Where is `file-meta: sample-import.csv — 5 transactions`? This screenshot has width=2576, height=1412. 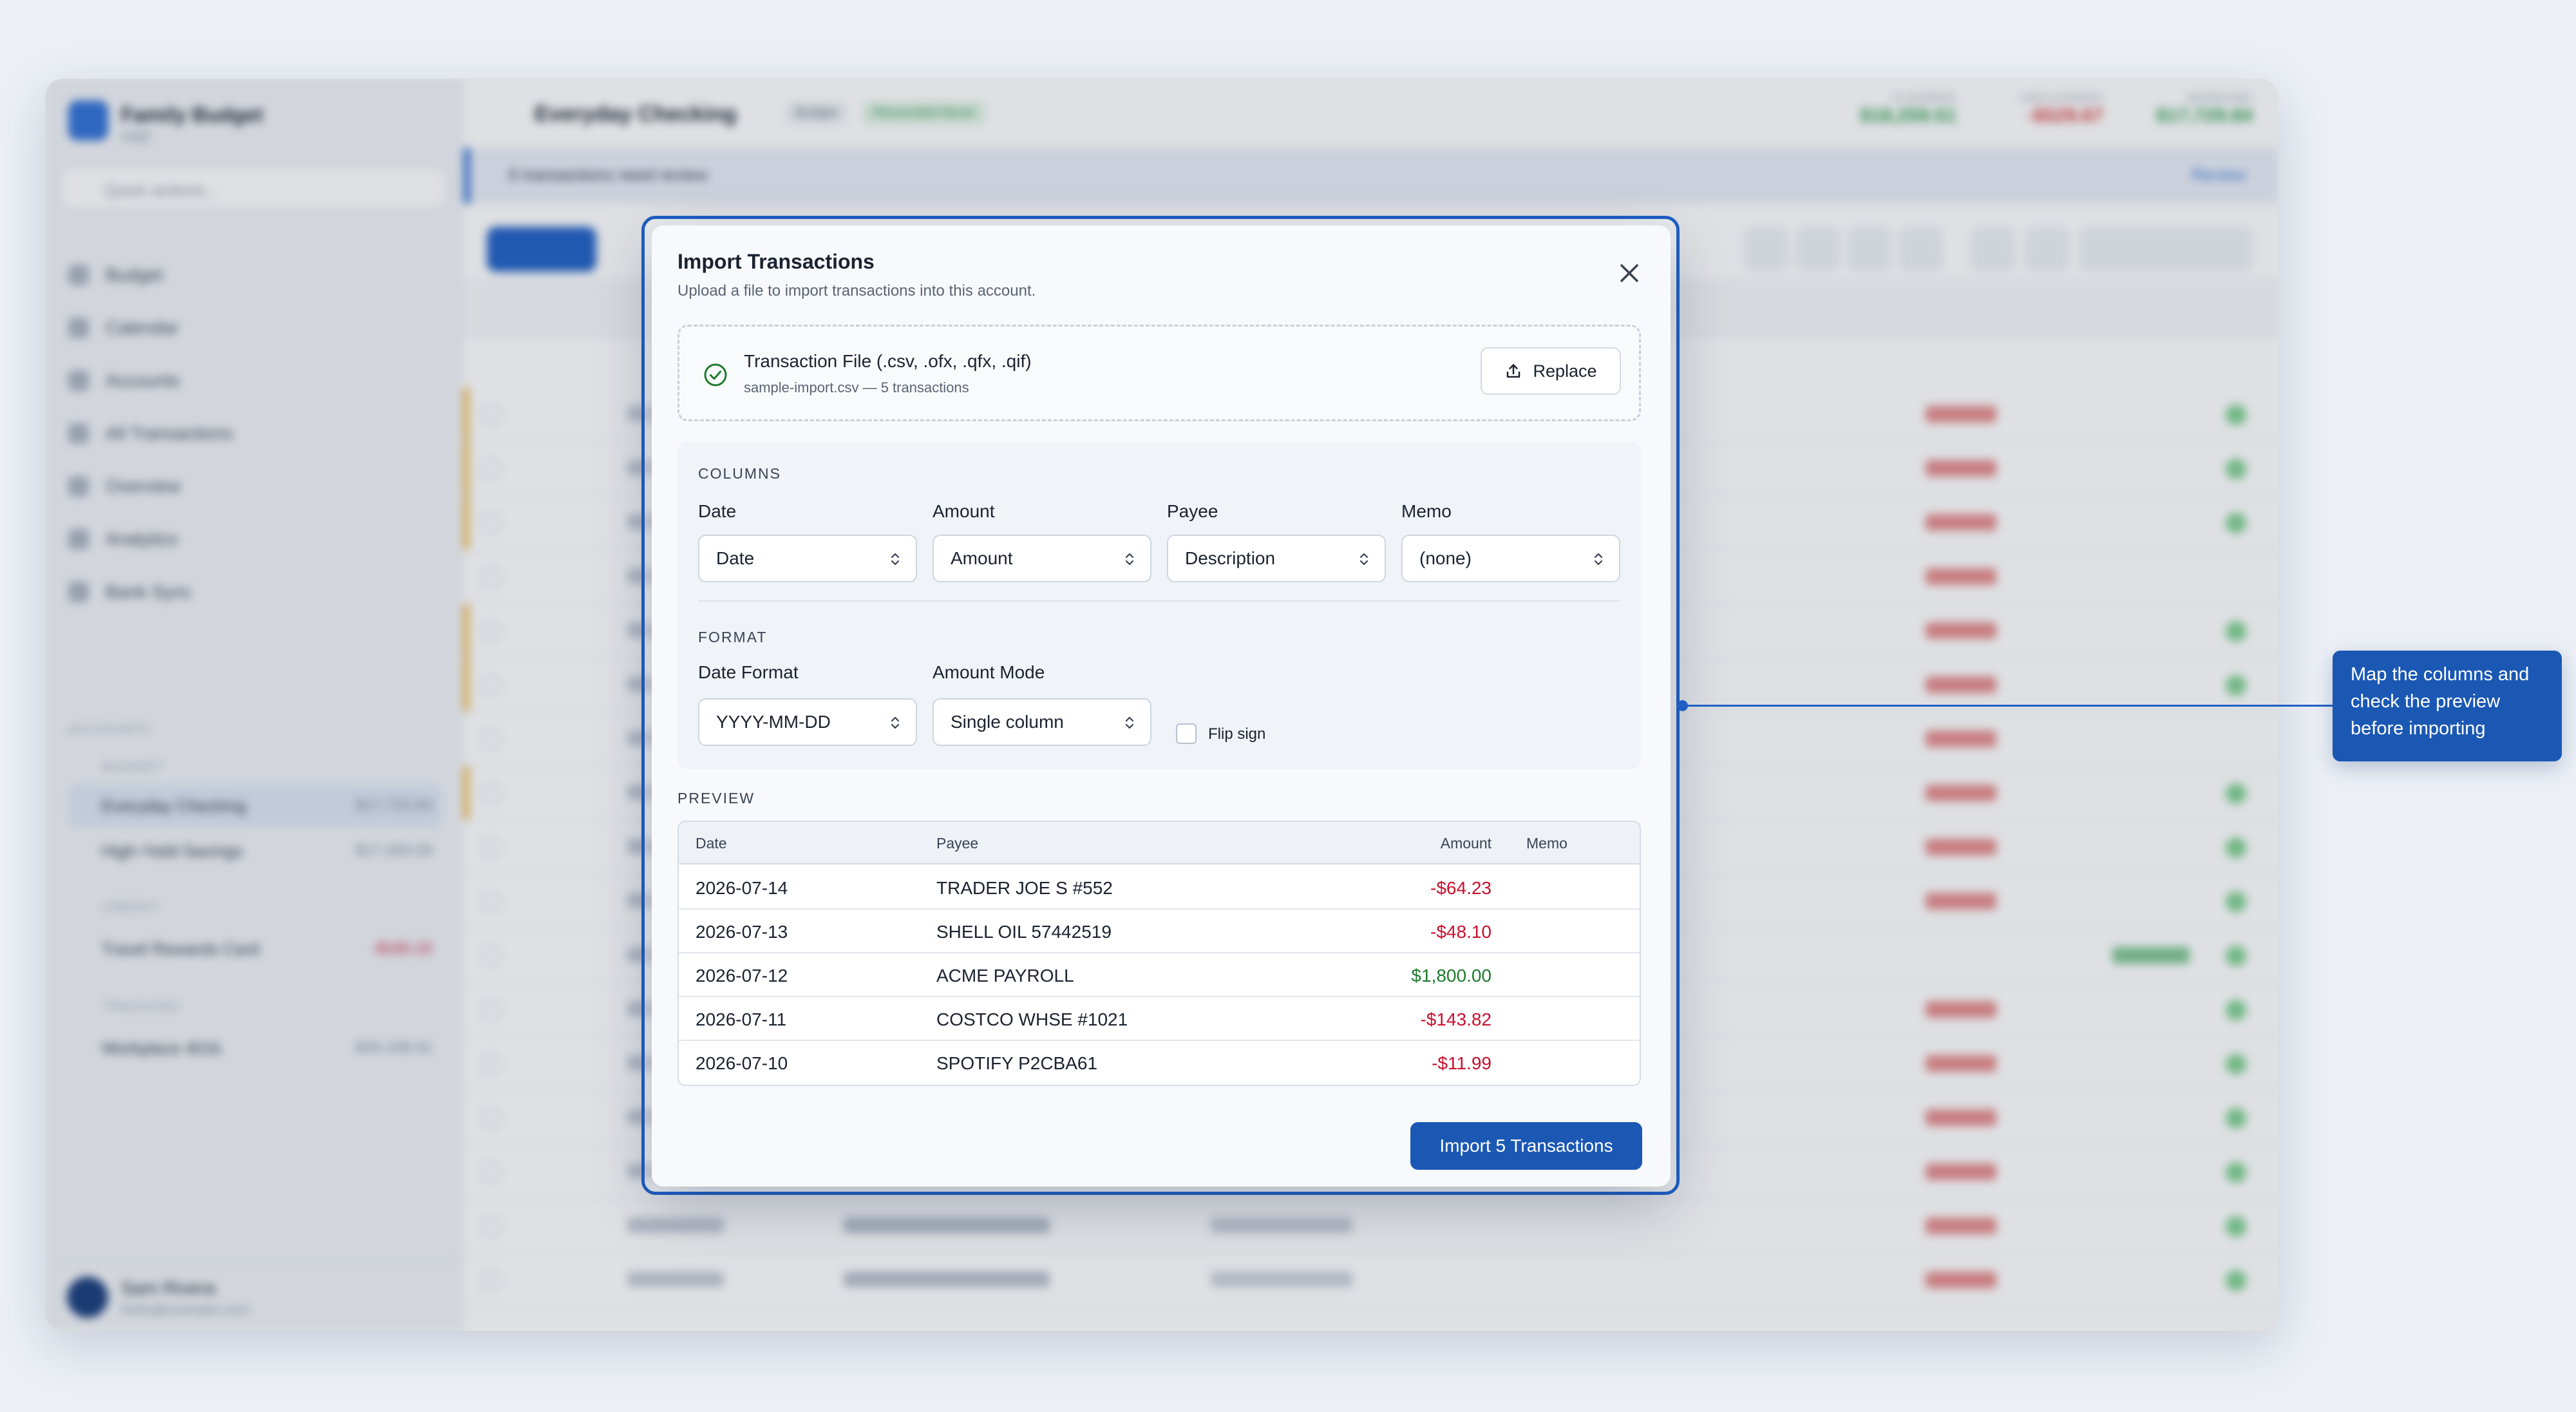 file-meta: sample-import.csv — 5 transactions is located at coordinates (856, 388).